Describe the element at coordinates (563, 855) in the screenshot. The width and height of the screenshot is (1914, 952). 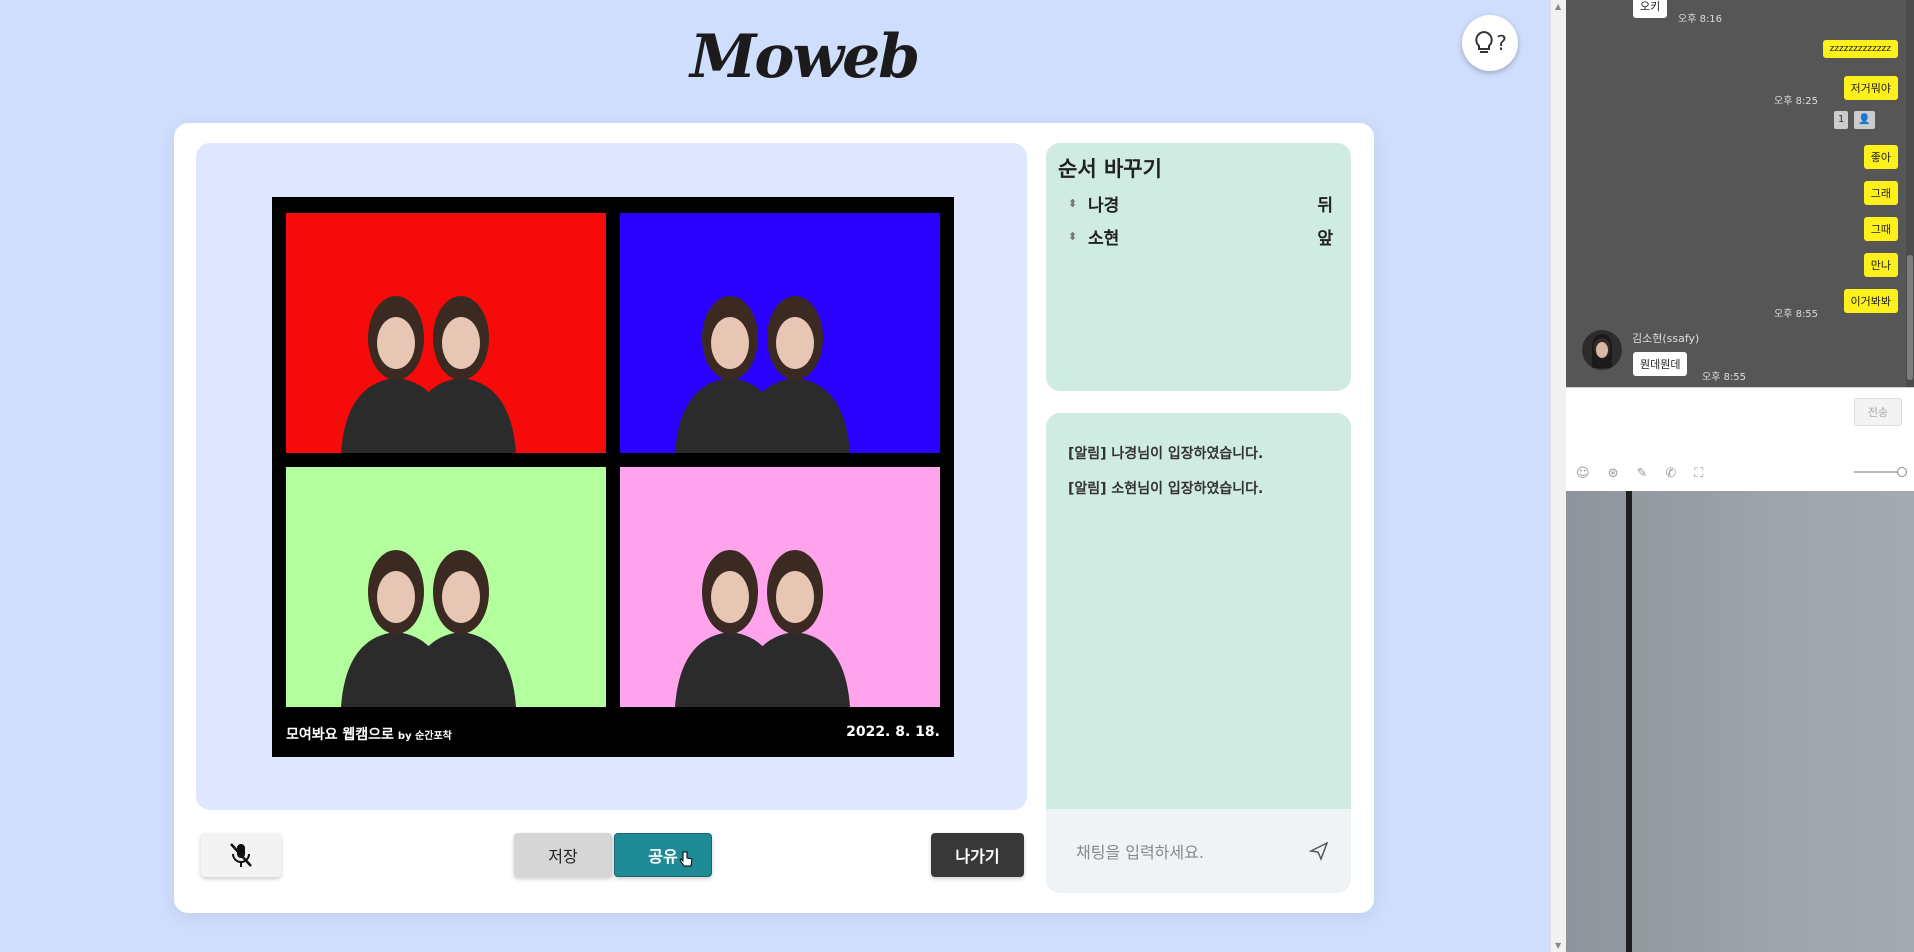
I see `save-button: 저장` at that location.